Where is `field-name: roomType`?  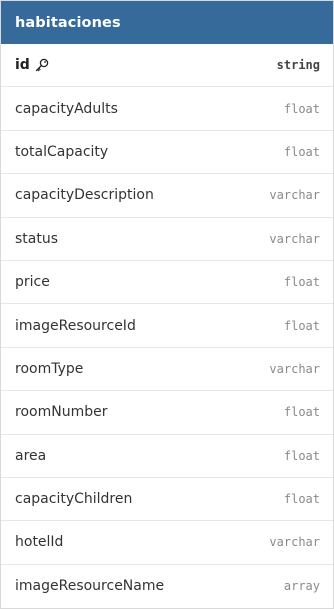
field-name: roomType is located at coordinates (49, 368).